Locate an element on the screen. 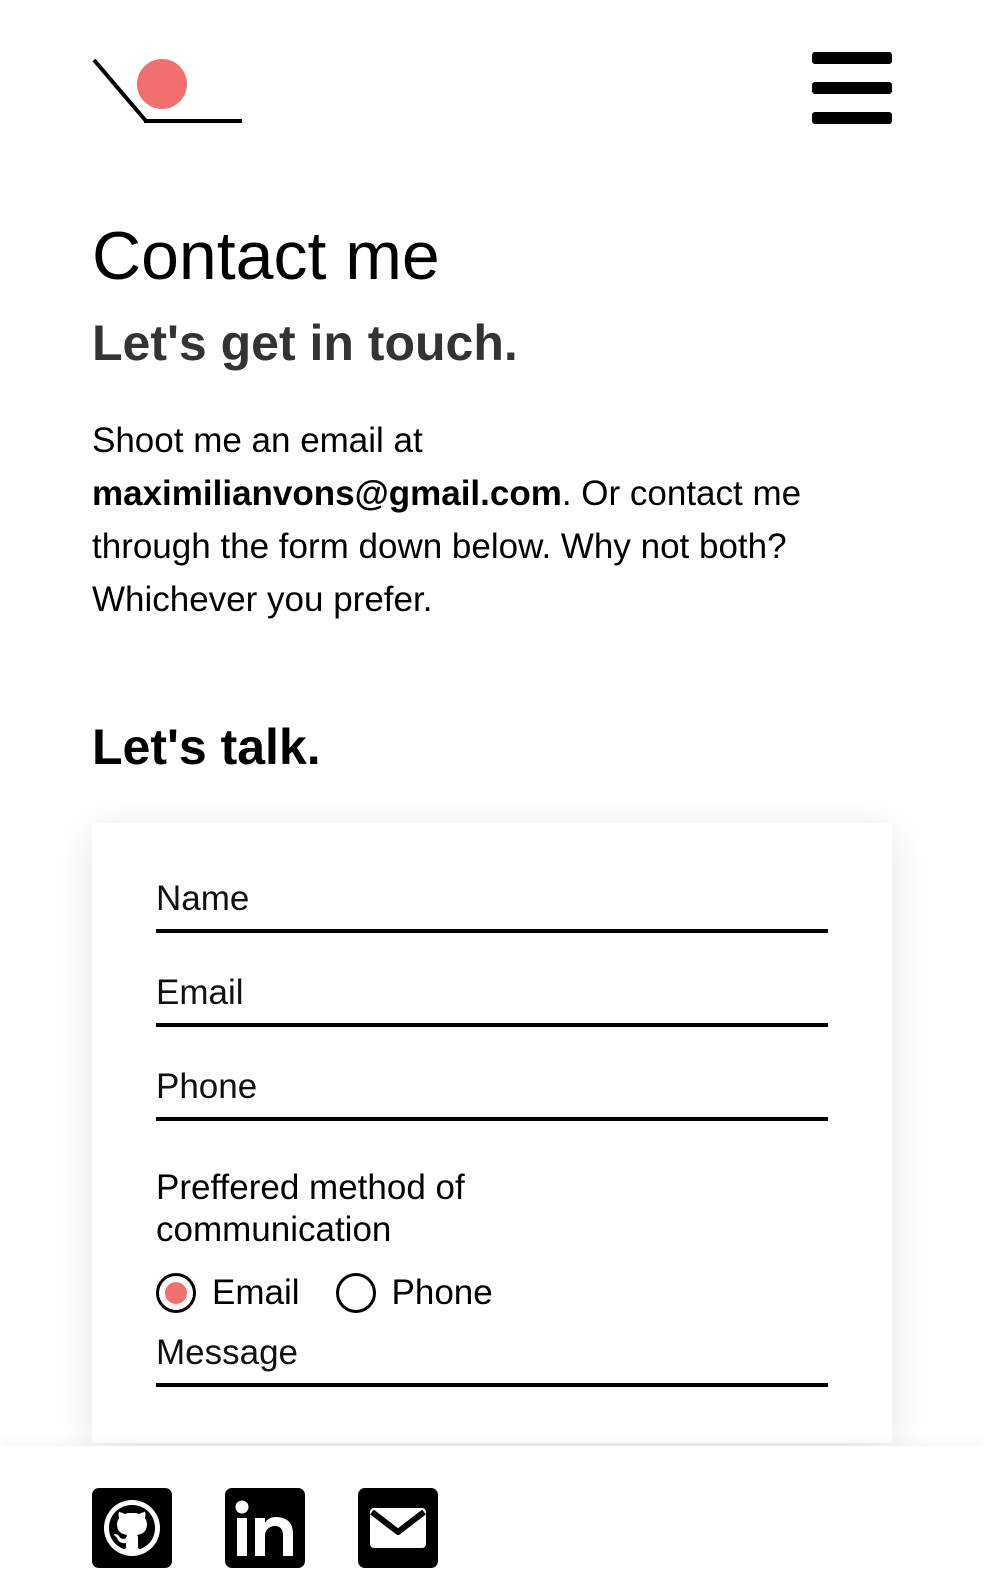  contact-email-link: maximilianvons@gmail.com is located at coordinates (327, 493).